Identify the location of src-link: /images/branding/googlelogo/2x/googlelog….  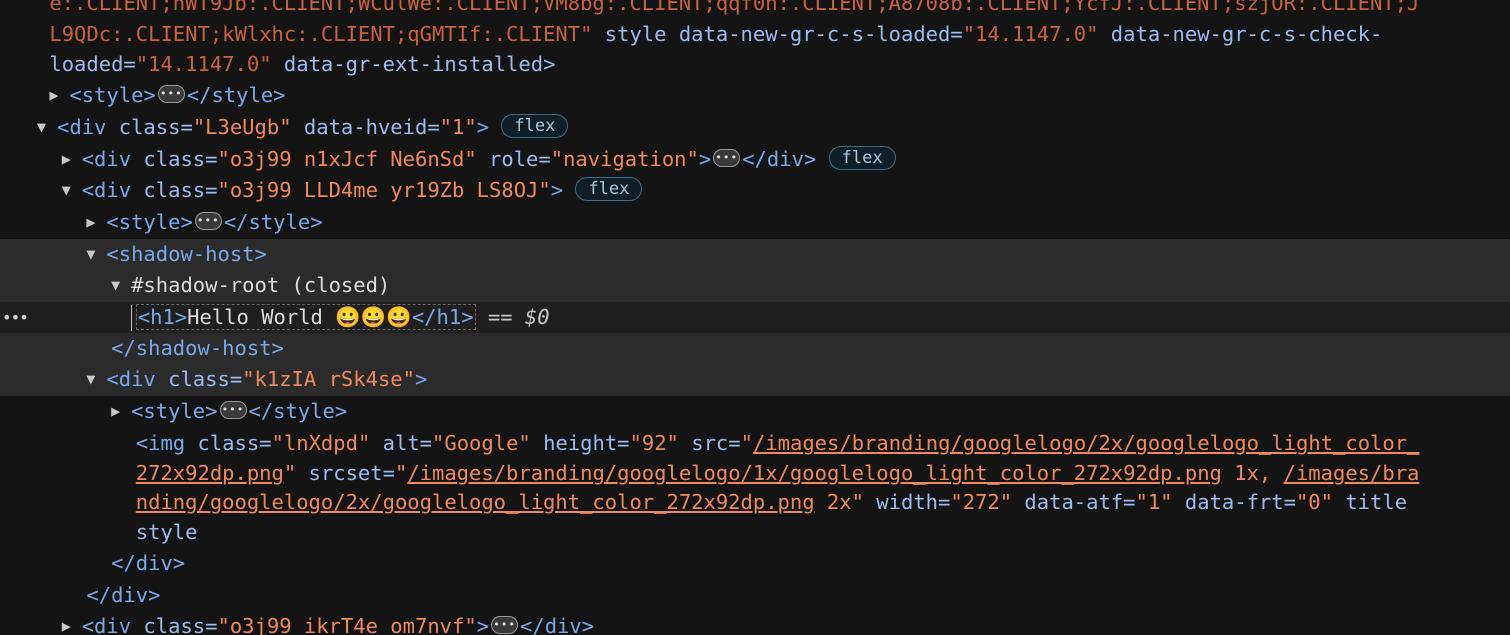
(1086, 443).